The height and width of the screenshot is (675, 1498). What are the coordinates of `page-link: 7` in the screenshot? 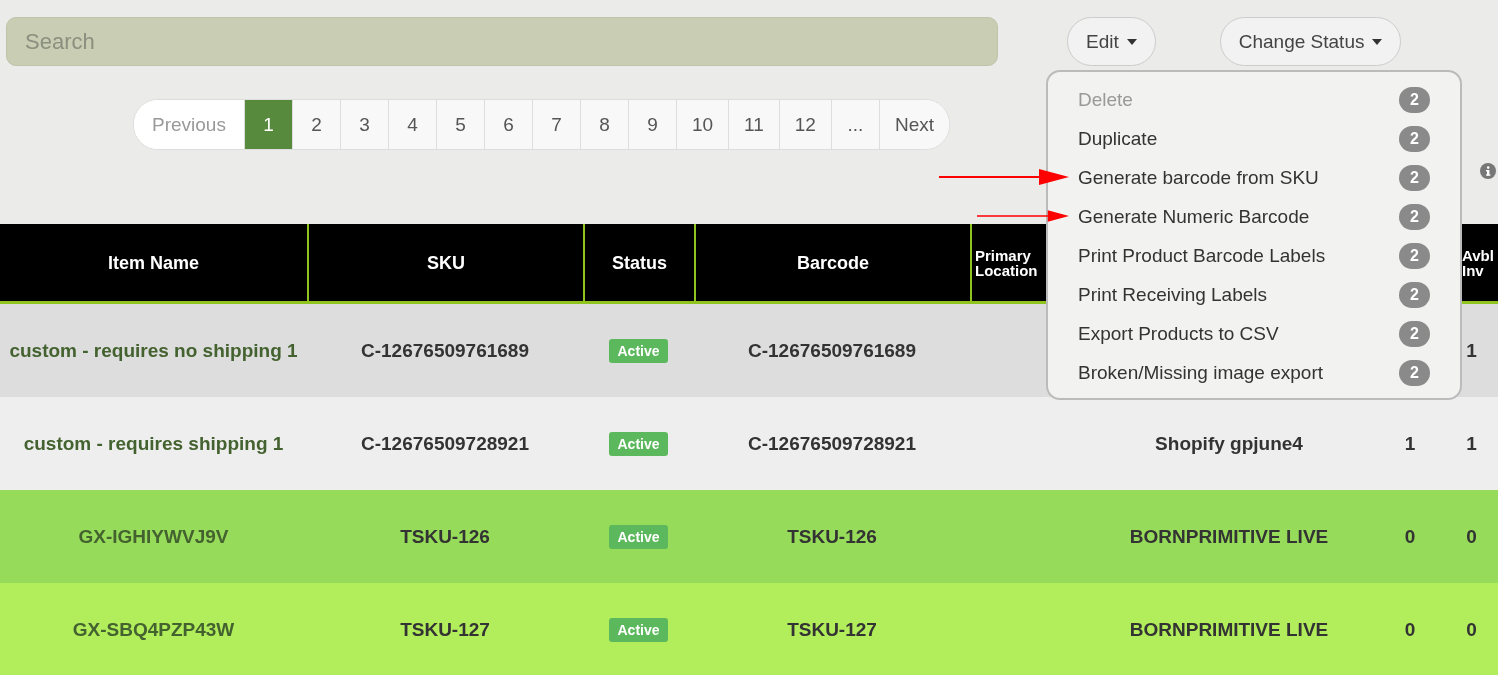 It's located at (555, 124).